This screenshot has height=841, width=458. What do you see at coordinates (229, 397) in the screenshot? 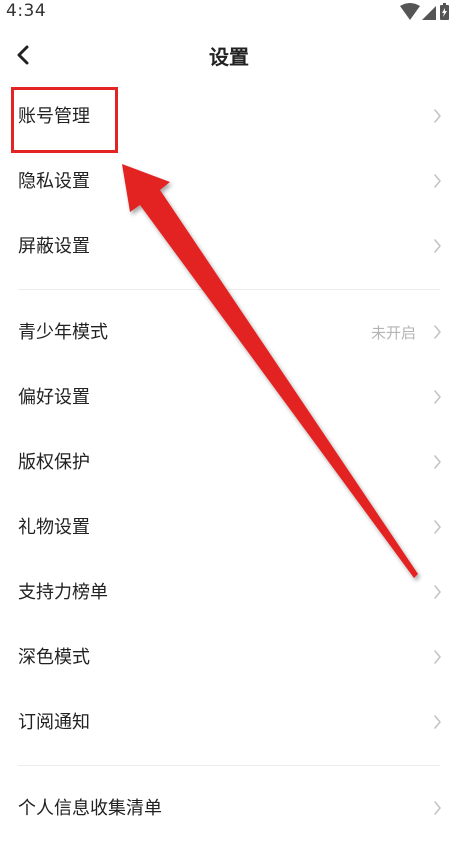
I see `settings-row-preferences: 偏好设置` at bounding box center [229, 397].